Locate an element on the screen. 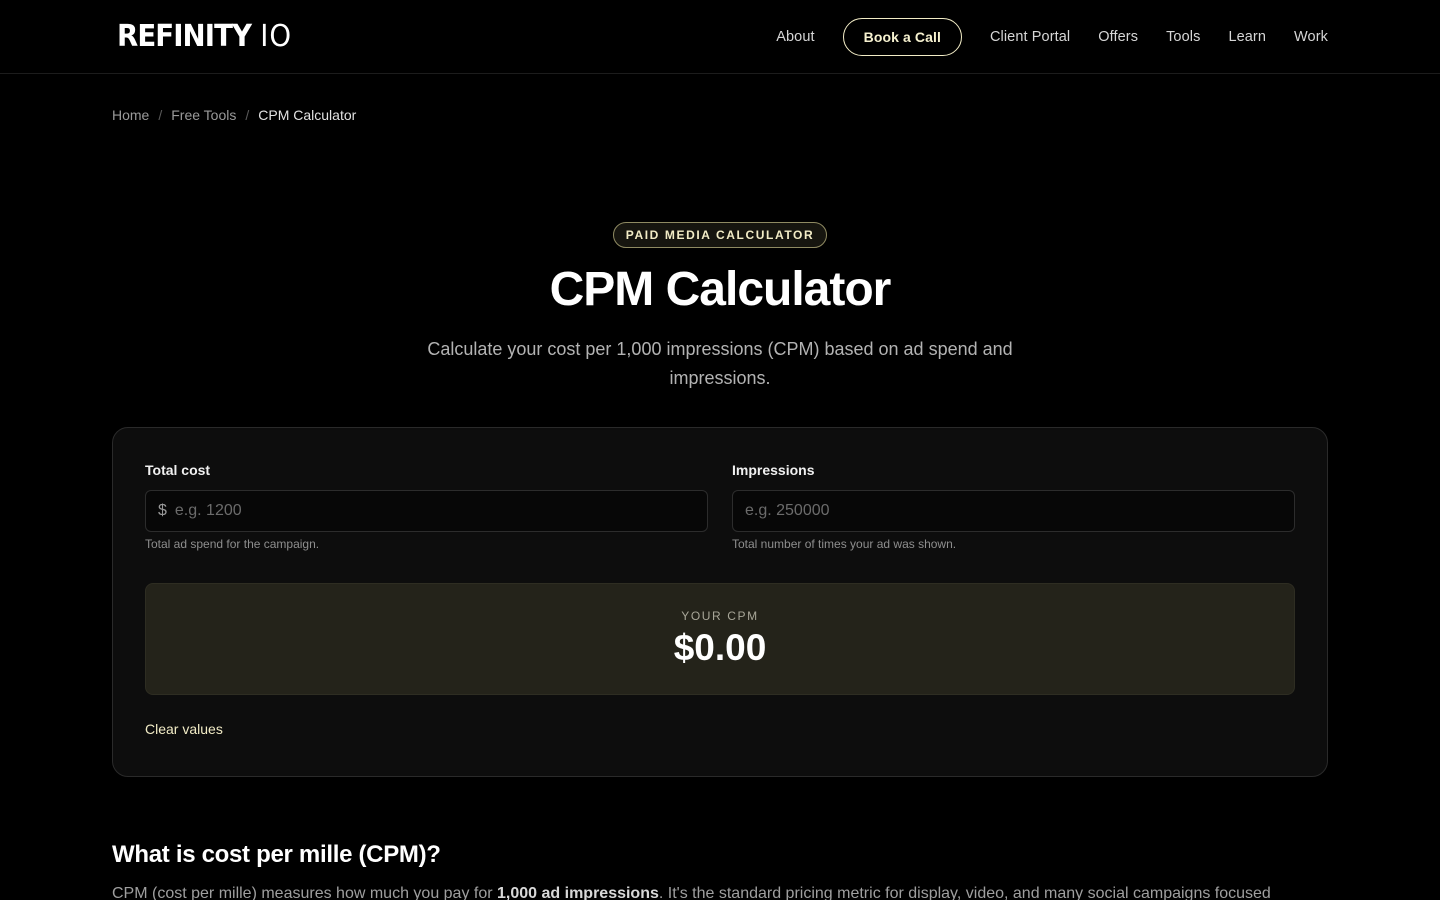 The width and height of the screenshot is (1440, 900). book-call-button: Book a Call is located at coordinates (902, 36).